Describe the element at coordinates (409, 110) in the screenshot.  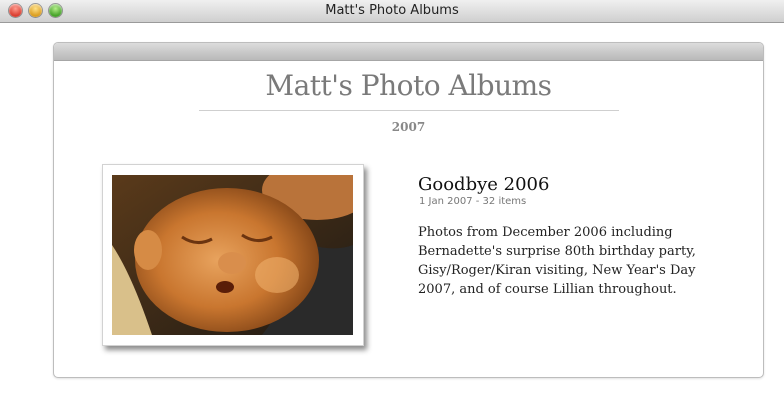
I see `title-divider` at that location.